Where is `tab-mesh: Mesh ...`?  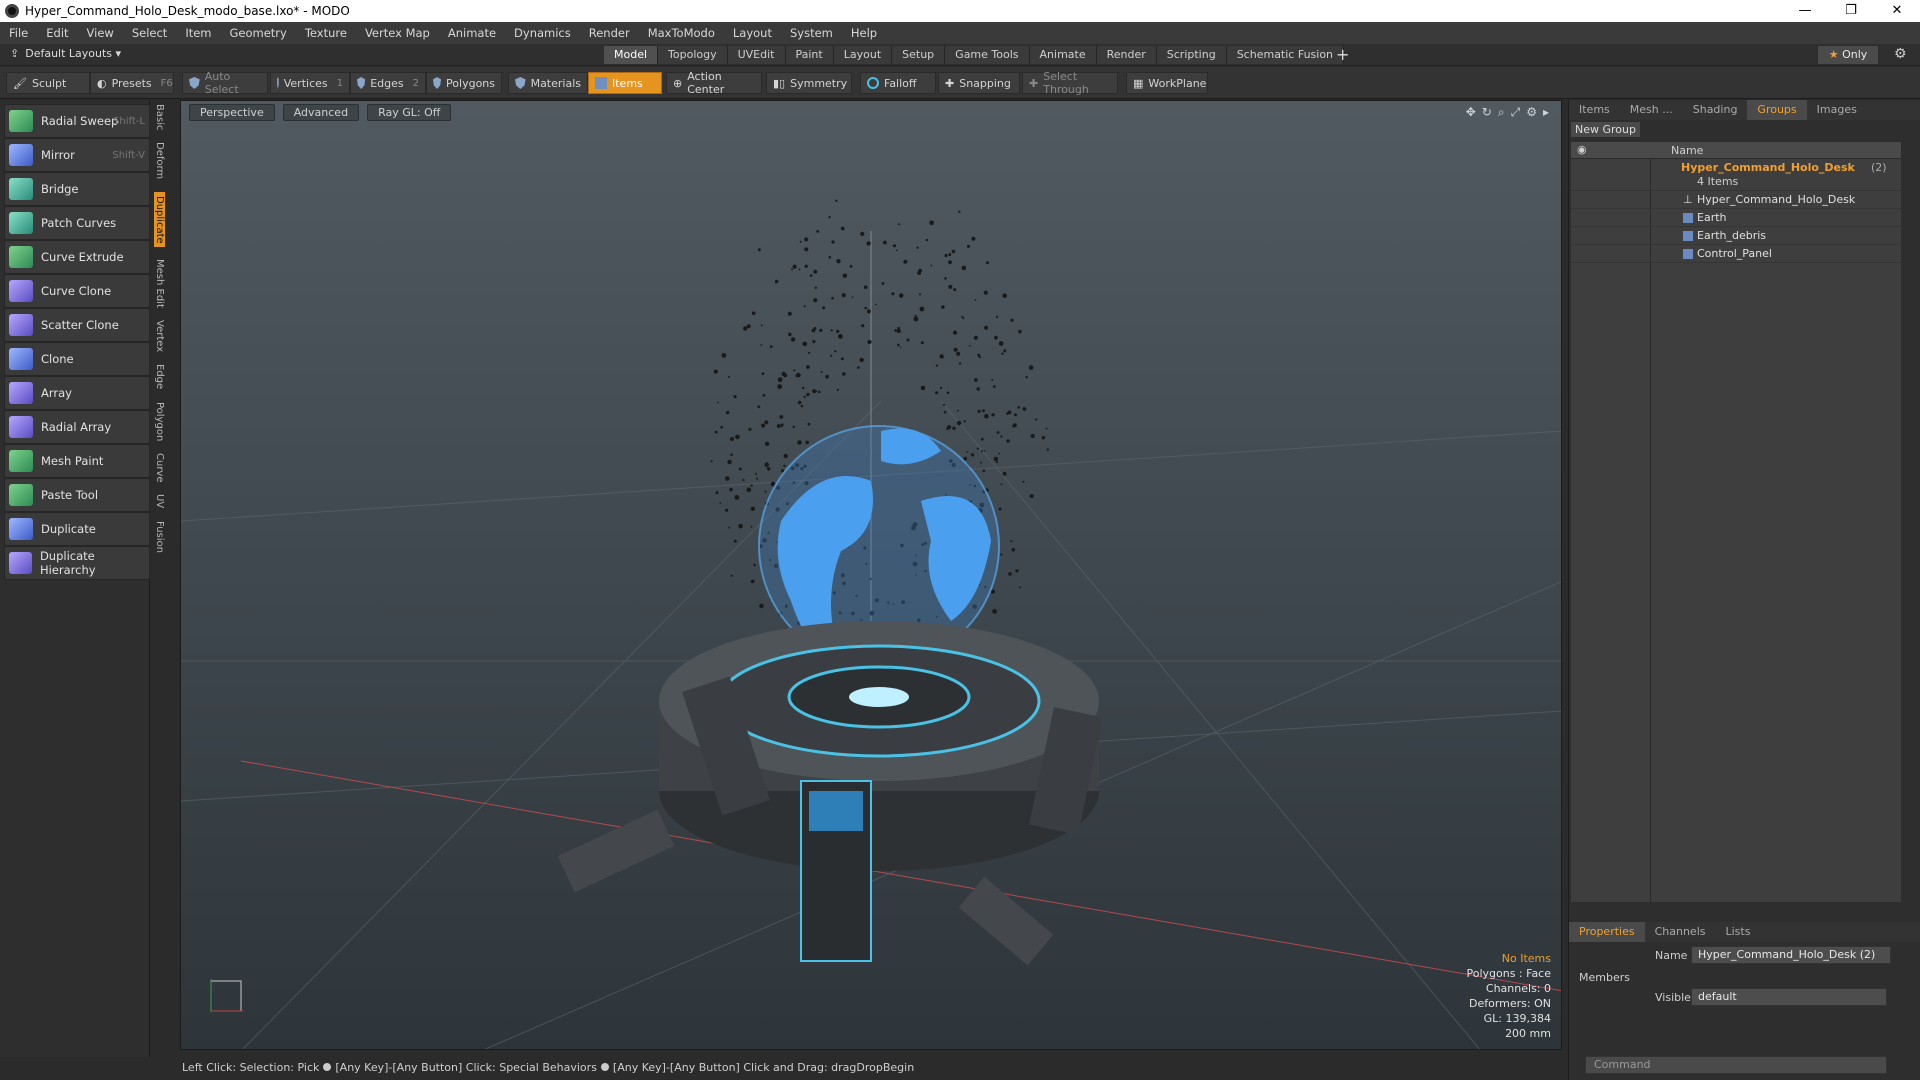
tab-mesh: Mesh ... is located at coordinates (1651, 110).